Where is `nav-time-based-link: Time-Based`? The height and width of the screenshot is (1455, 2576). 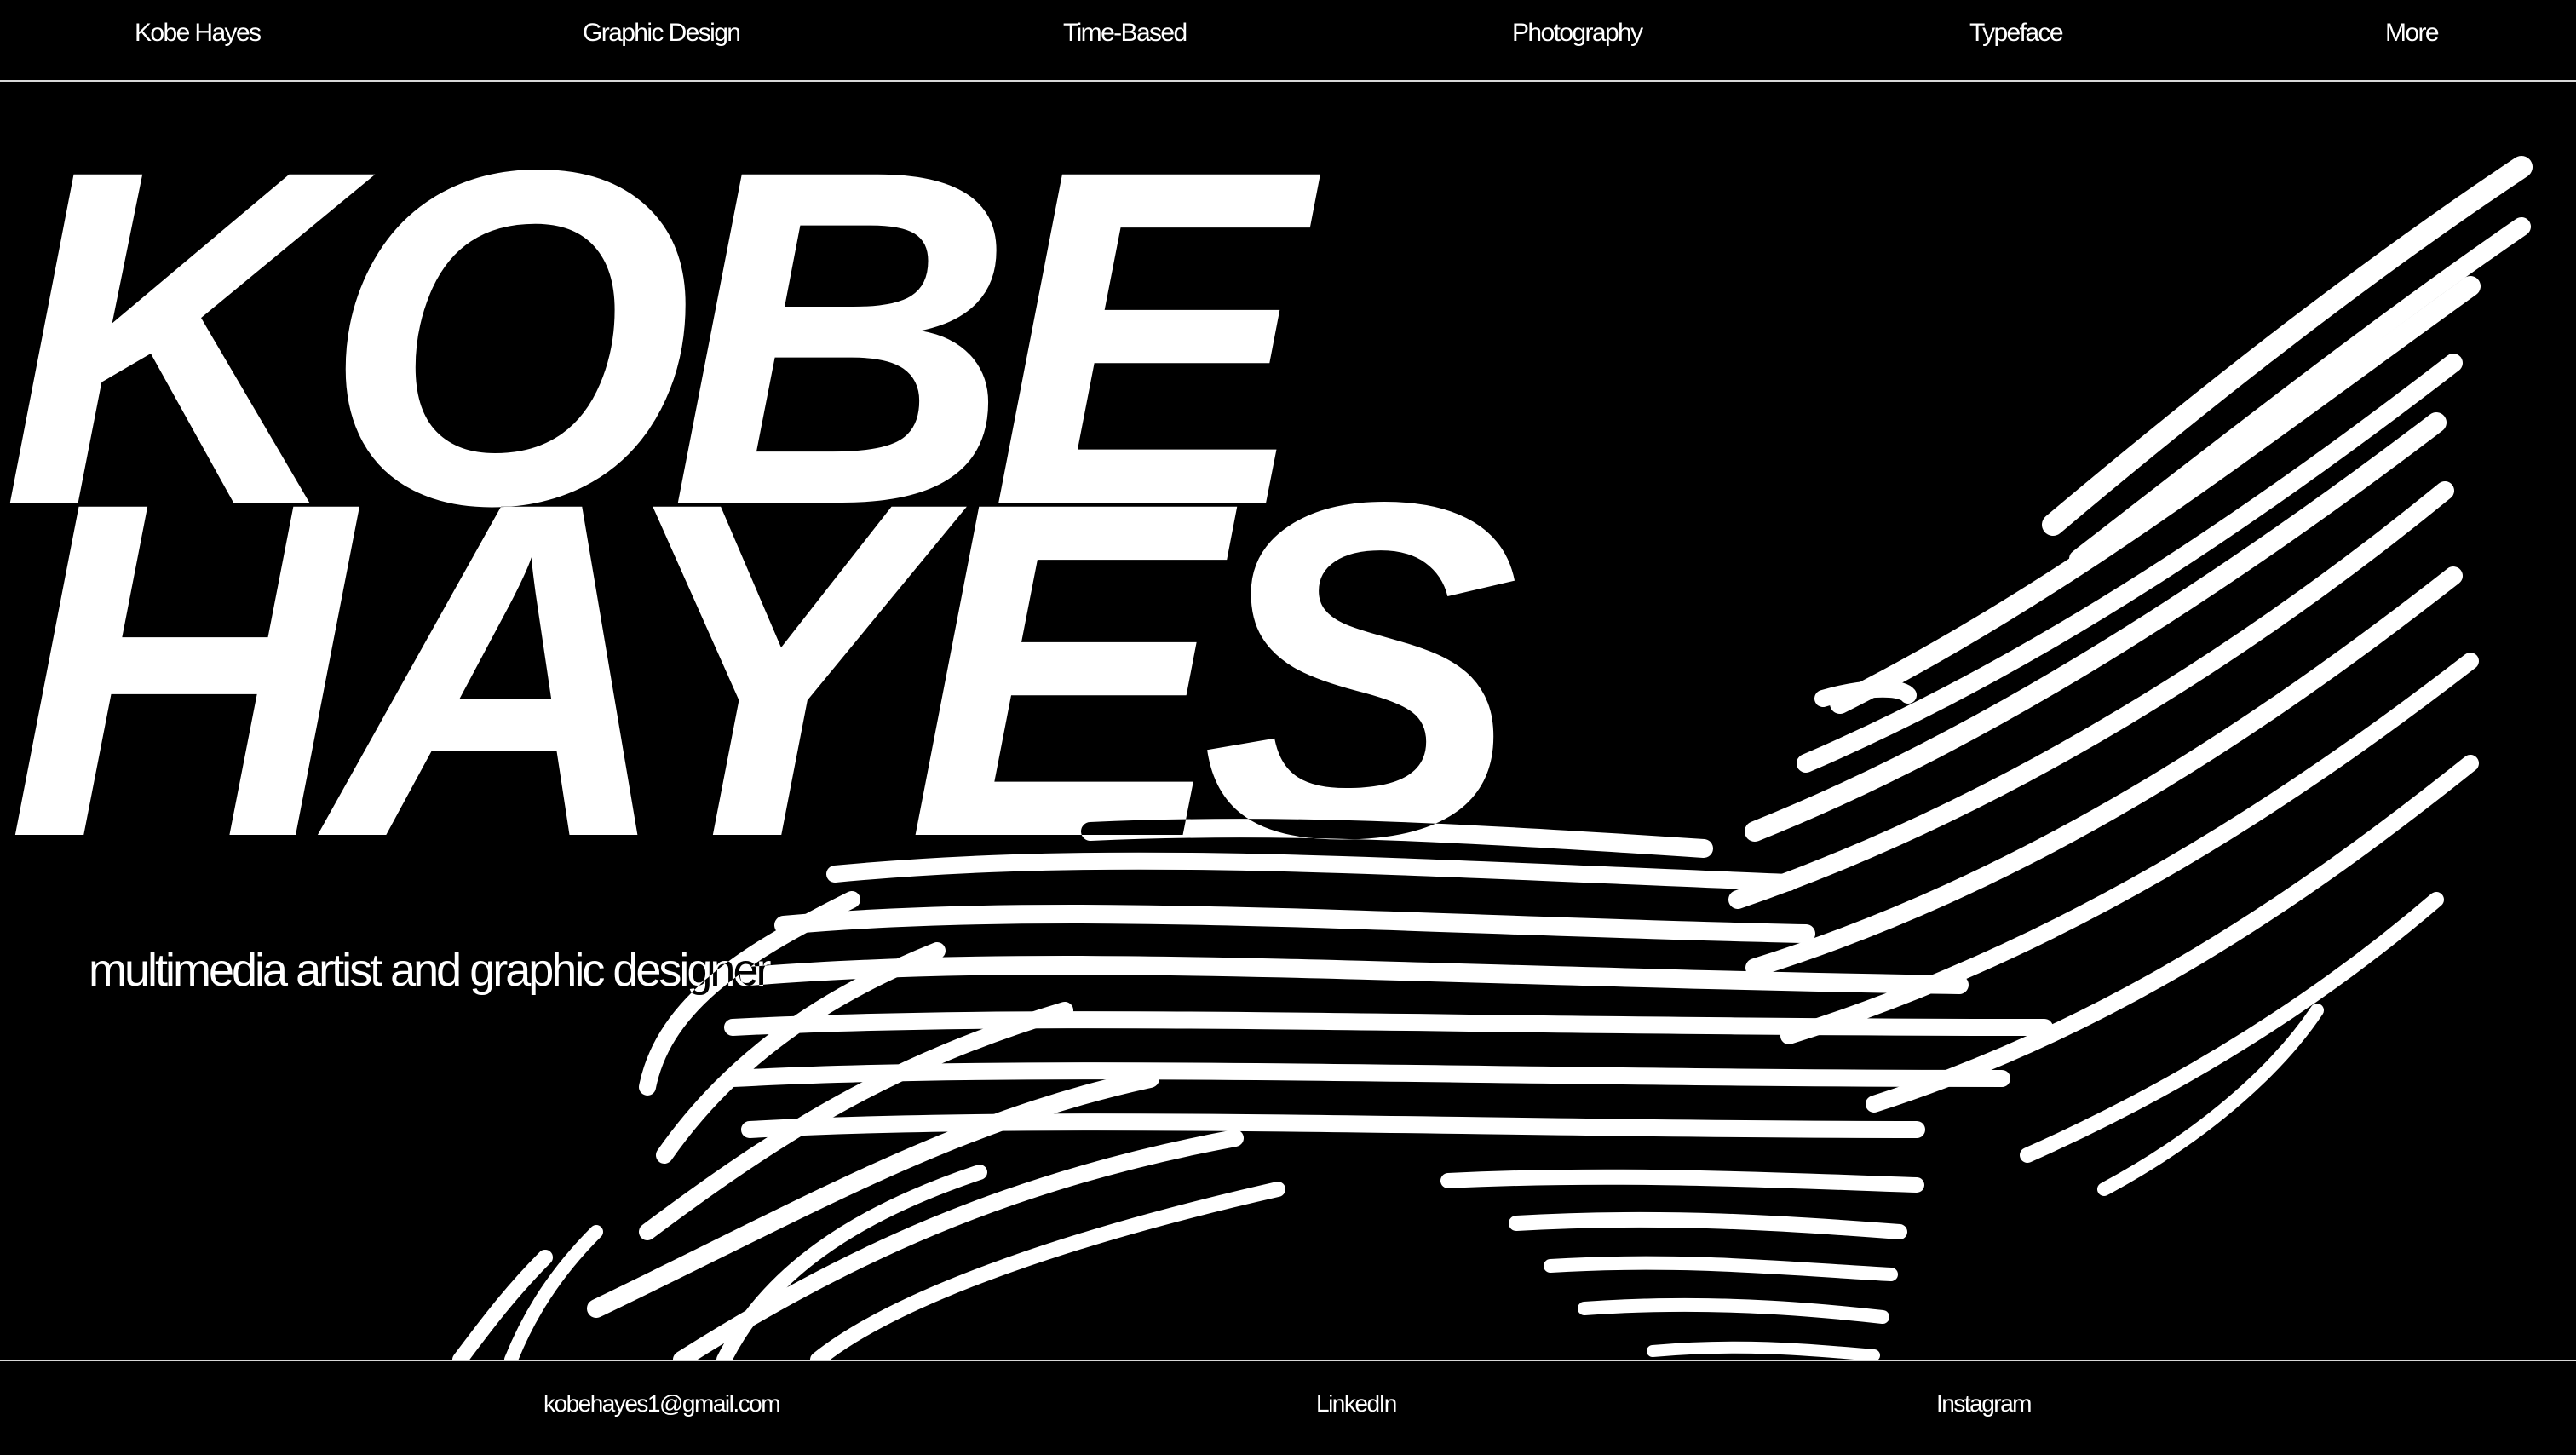 nav-time-based-link: Time-Based is located at coordinates (1125, 33).